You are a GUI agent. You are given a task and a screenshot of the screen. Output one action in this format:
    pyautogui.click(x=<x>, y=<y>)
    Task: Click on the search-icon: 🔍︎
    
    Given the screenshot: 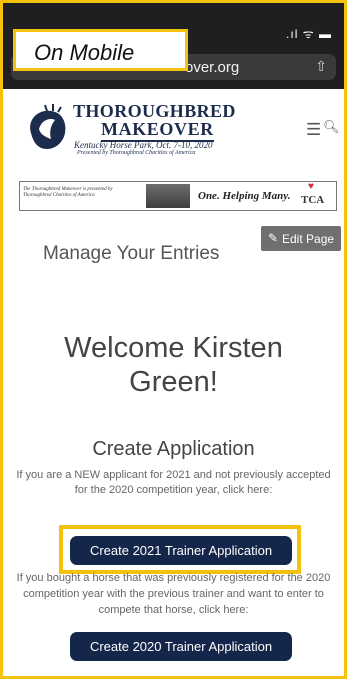 What is the action you would take?
    pyautogui.click(x=331, y=127)
    